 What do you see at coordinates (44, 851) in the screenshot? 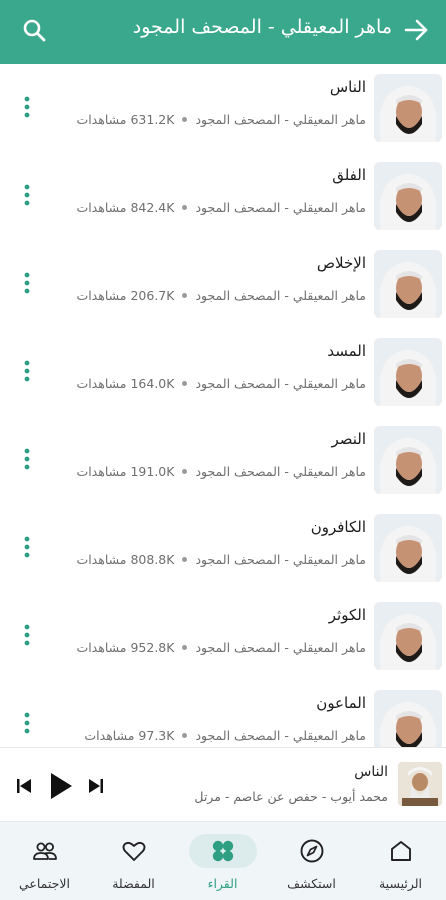
I see `people-icon` at bounding box center [44, 851].